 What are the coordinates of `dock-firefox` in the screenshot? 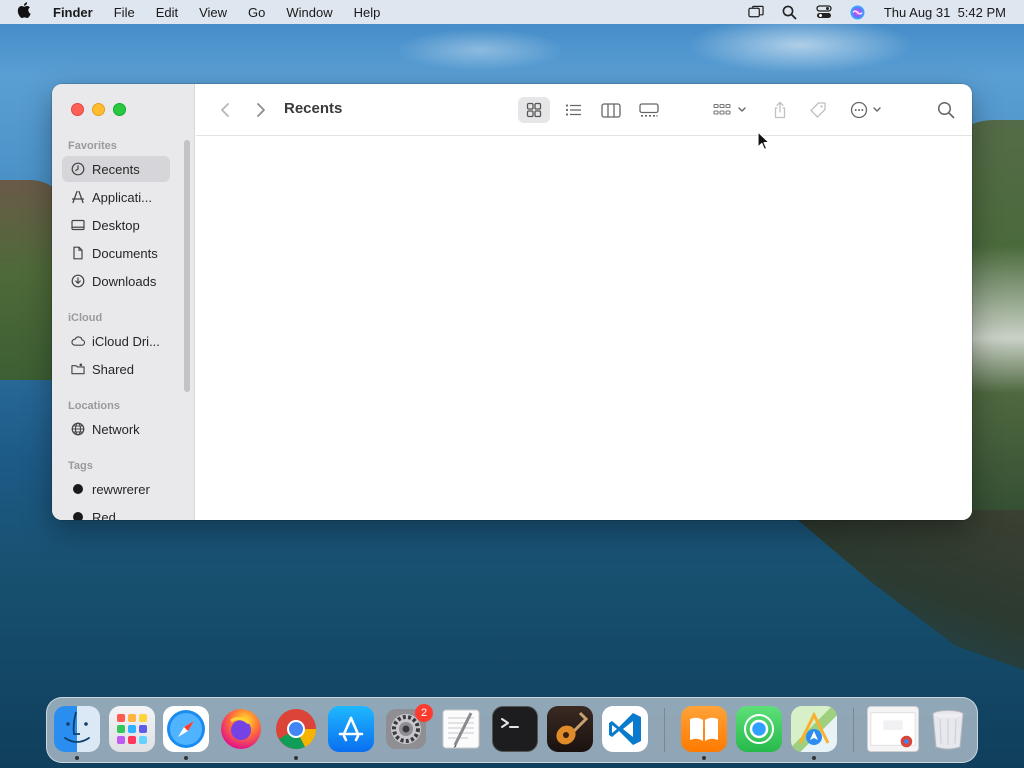 It's located at (241, 729).